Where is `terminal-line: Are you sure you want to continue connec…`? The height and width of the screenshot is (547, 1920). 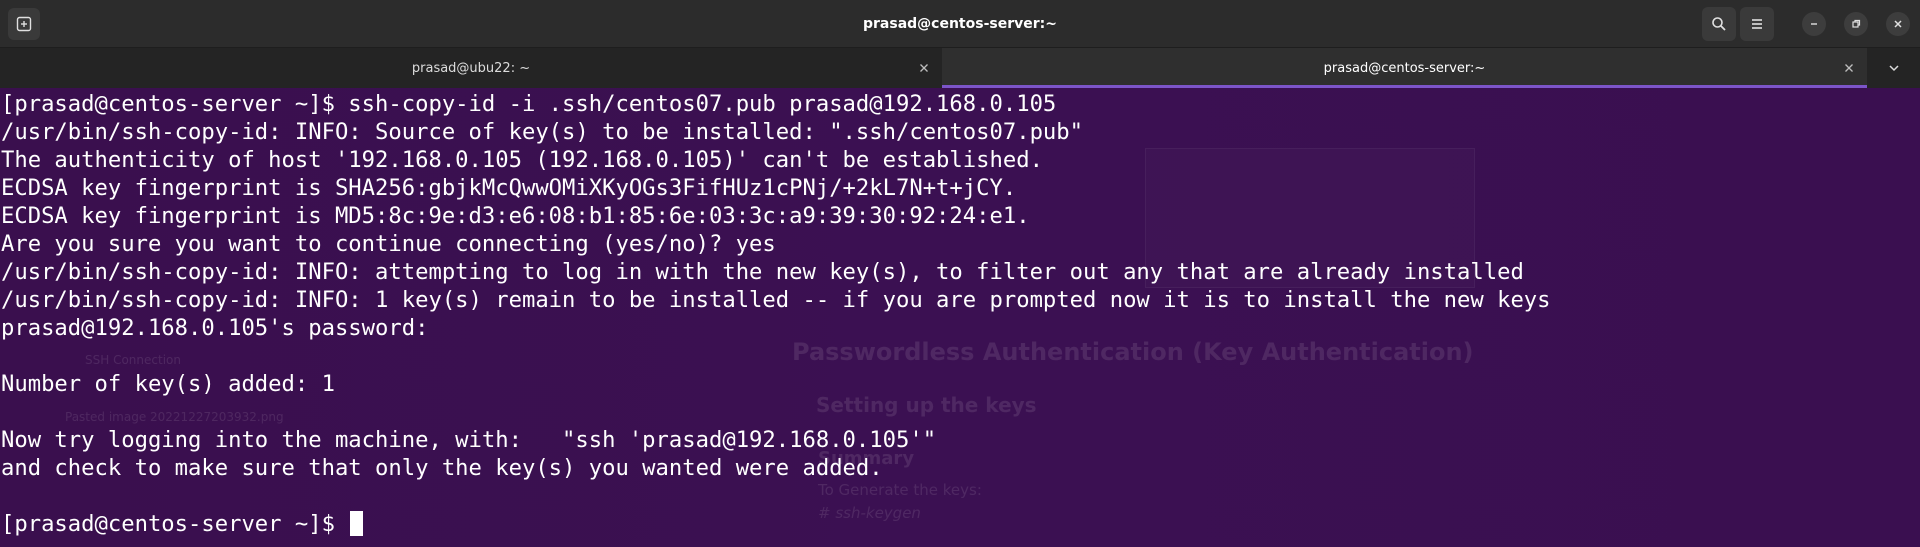
terminal-line: Are you sure you want to continue connec… is located at coordinates (388, 244).